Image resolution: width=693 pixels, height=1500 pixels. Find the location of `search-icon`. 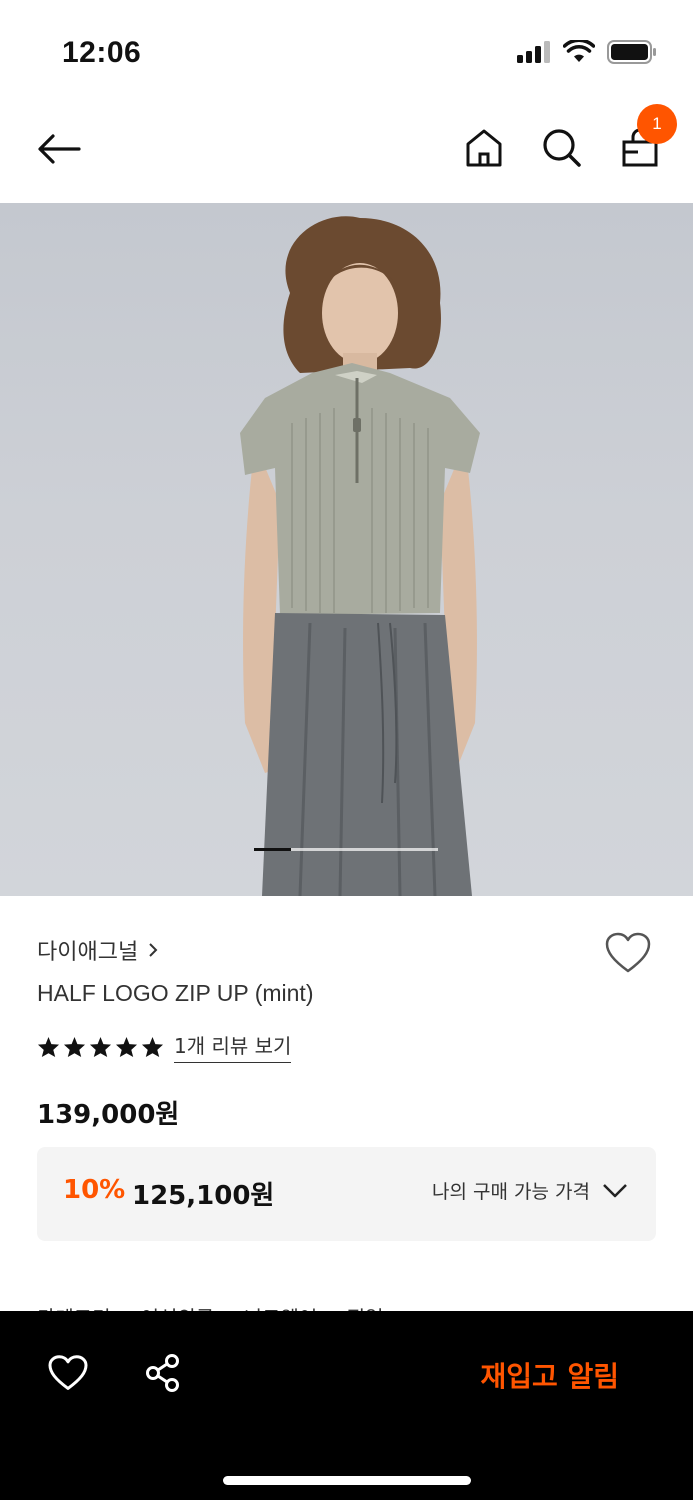

search-icon is located at coordinates (562, 148).